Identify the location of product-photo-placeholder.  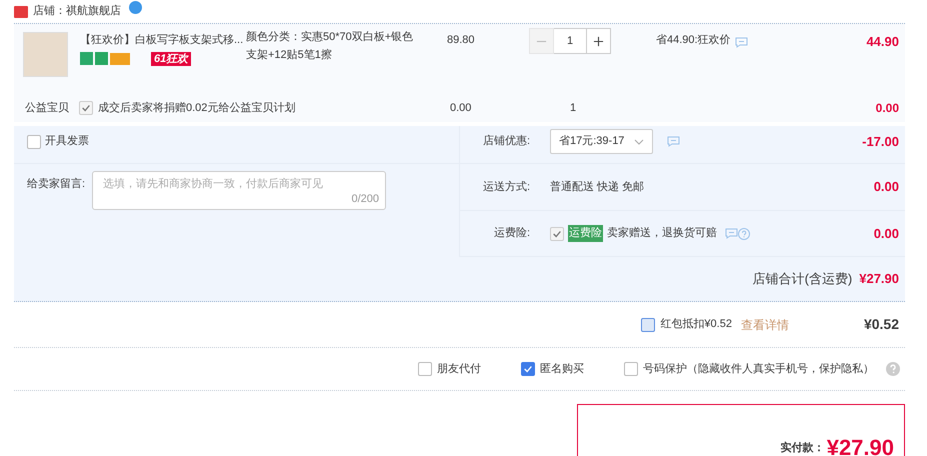
(45, 54).